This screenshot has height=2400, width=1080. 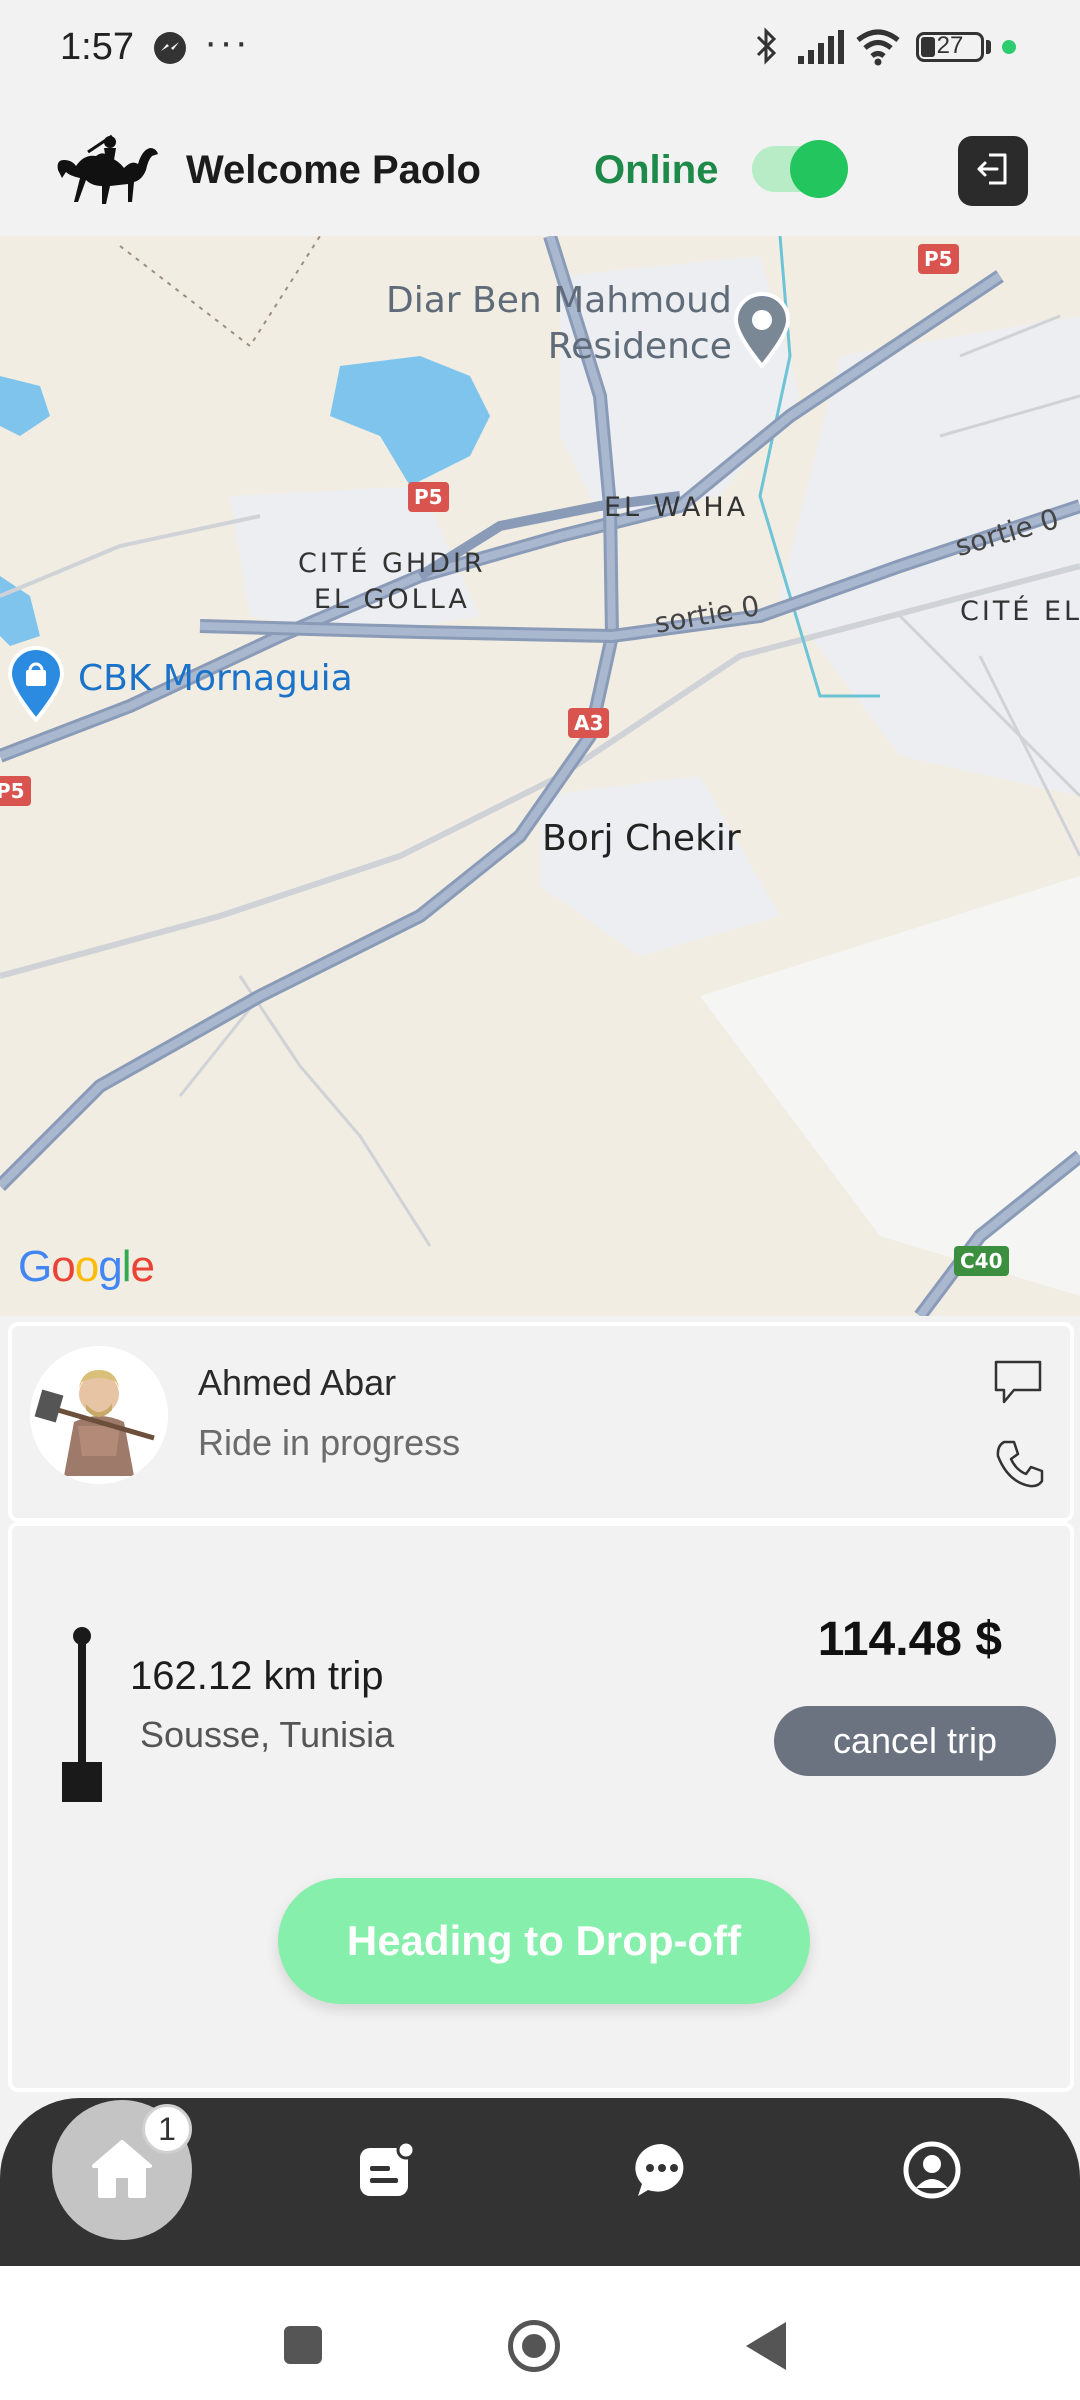 I want to click on nav-chat-button, so click(x=662, y=2172).